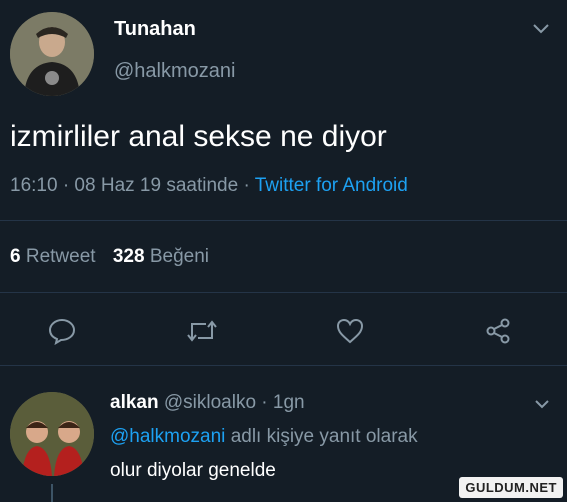 This screenshot has height=502, width=567. What do you see at coordinates (128, 256) in the screenshot?
I see `like-count: 328` at bounding box center [128, 256].